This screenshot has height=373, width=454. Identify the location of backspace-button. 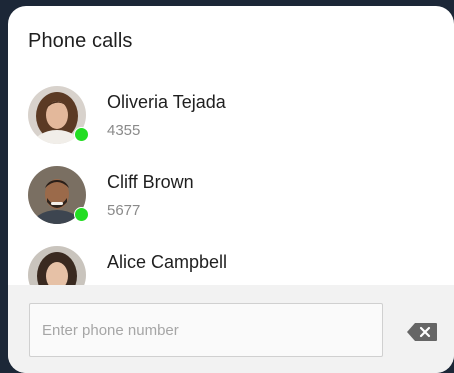
(422, 332).